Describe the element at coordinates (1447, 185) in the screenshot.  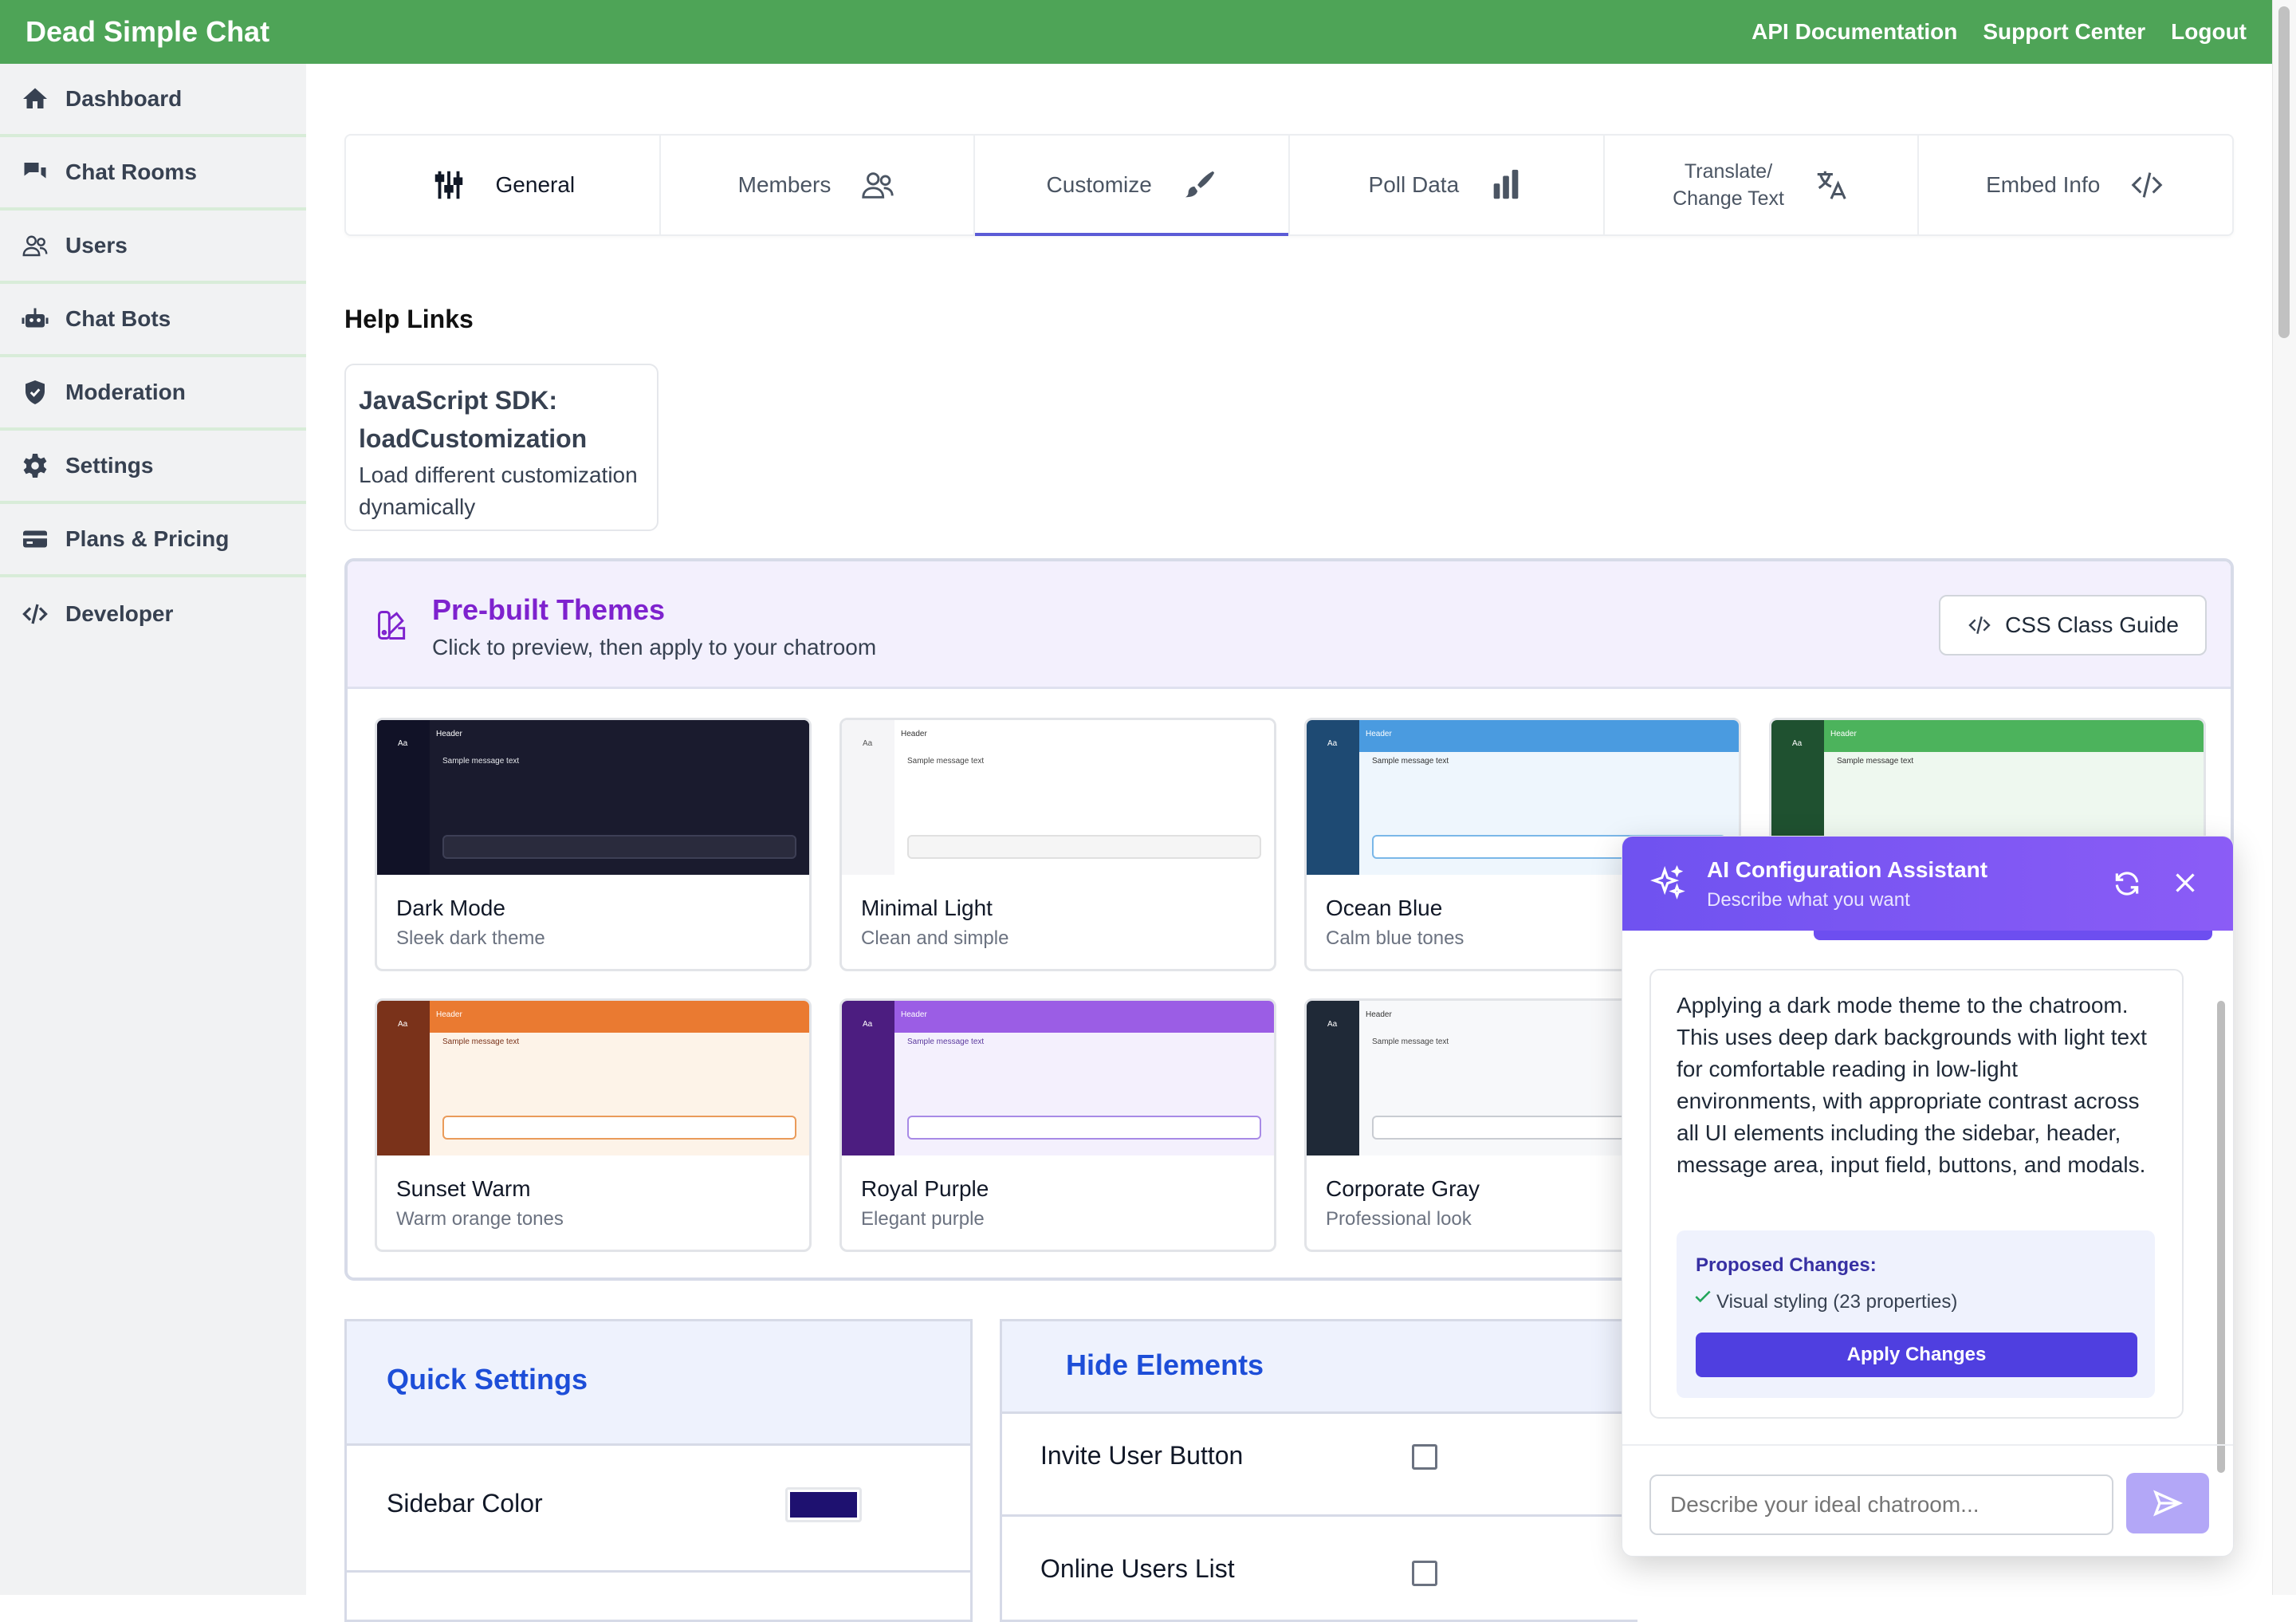
I see `tab-poll-data: Poll Data` at that location.